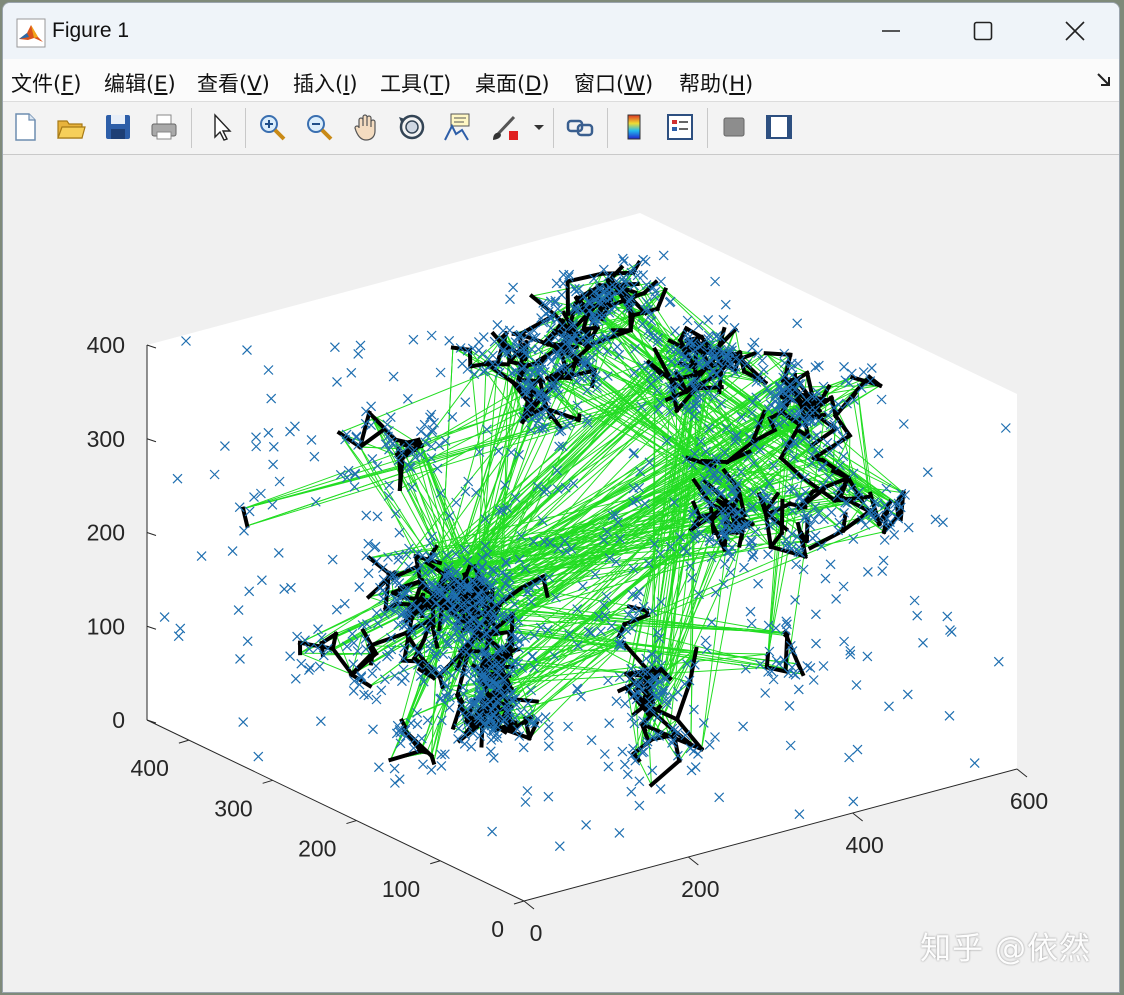 This screenshot has height=995, width=1124. Describe the element at coordinates (233, 83) in the screenshot. I see `menu-view: 查看(V)` at that location.